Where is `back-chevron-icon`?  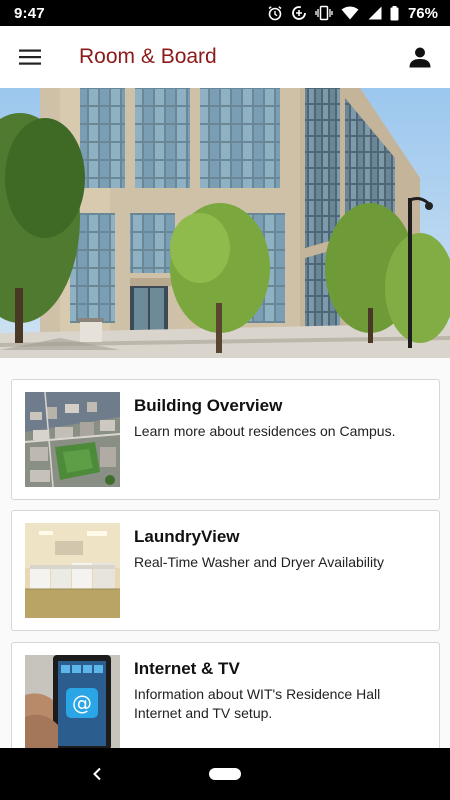
back-chevron-icon is located at coordinates (97, 774).